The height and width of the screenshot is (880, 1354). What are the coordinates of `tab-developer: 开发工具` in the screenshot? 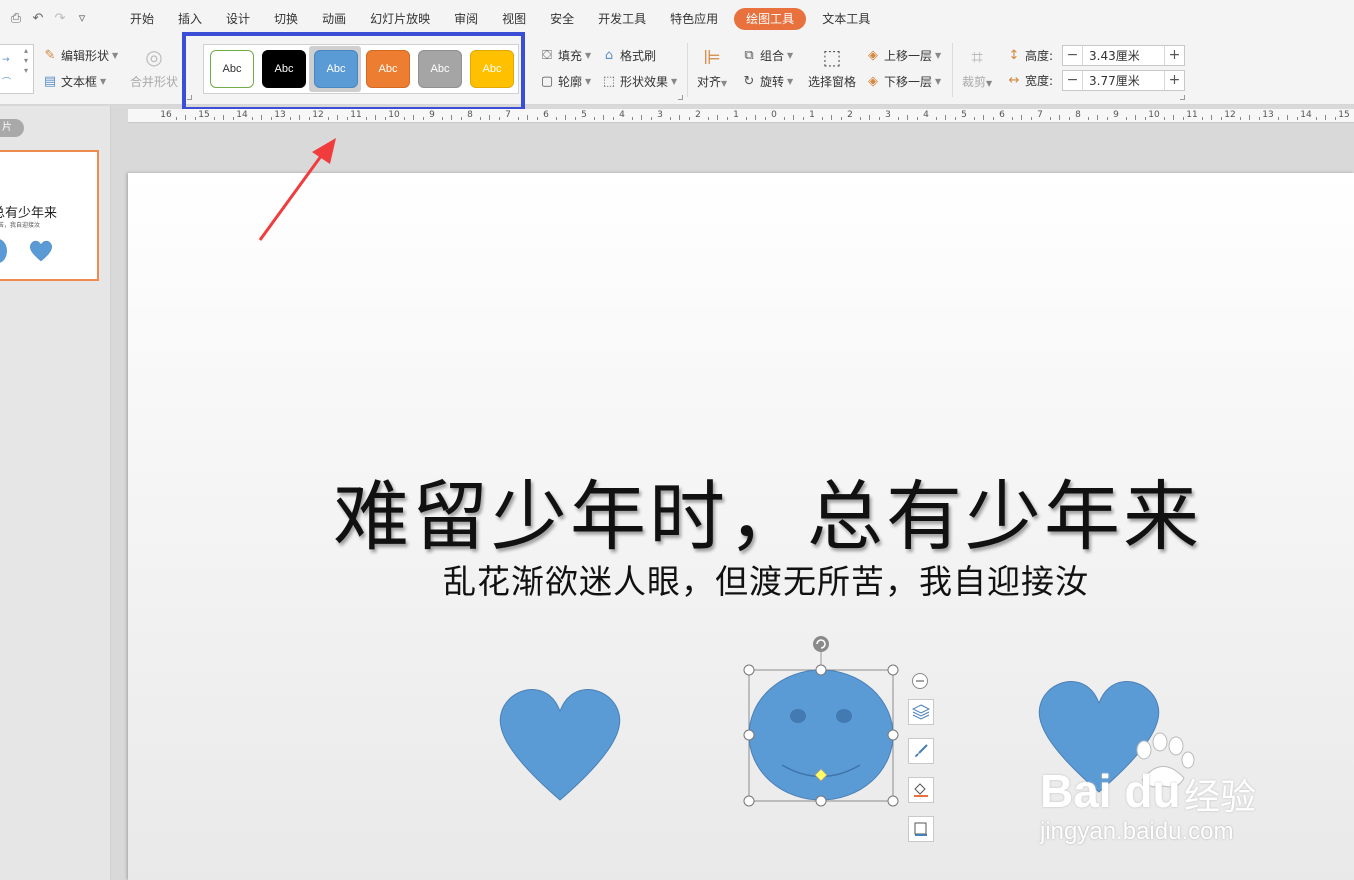 It's located at (622, 19).